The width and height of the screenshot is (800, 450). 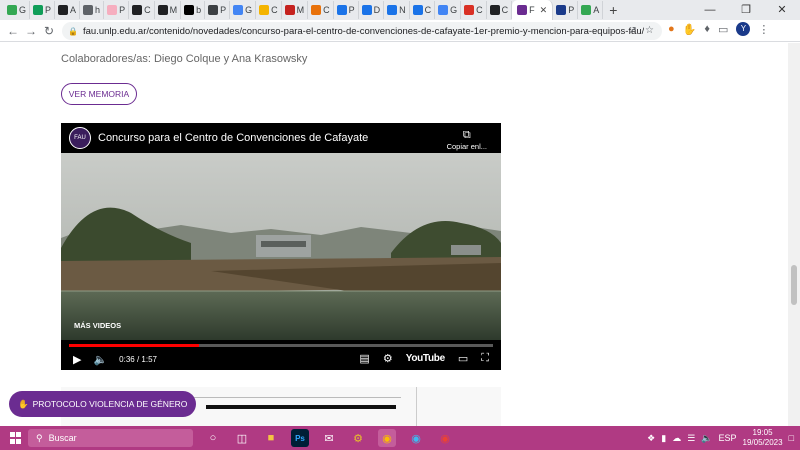 I want to click on extensions-area: ● ✋ ♦ ▭ Y ⋮, so click(x=718, y=29).